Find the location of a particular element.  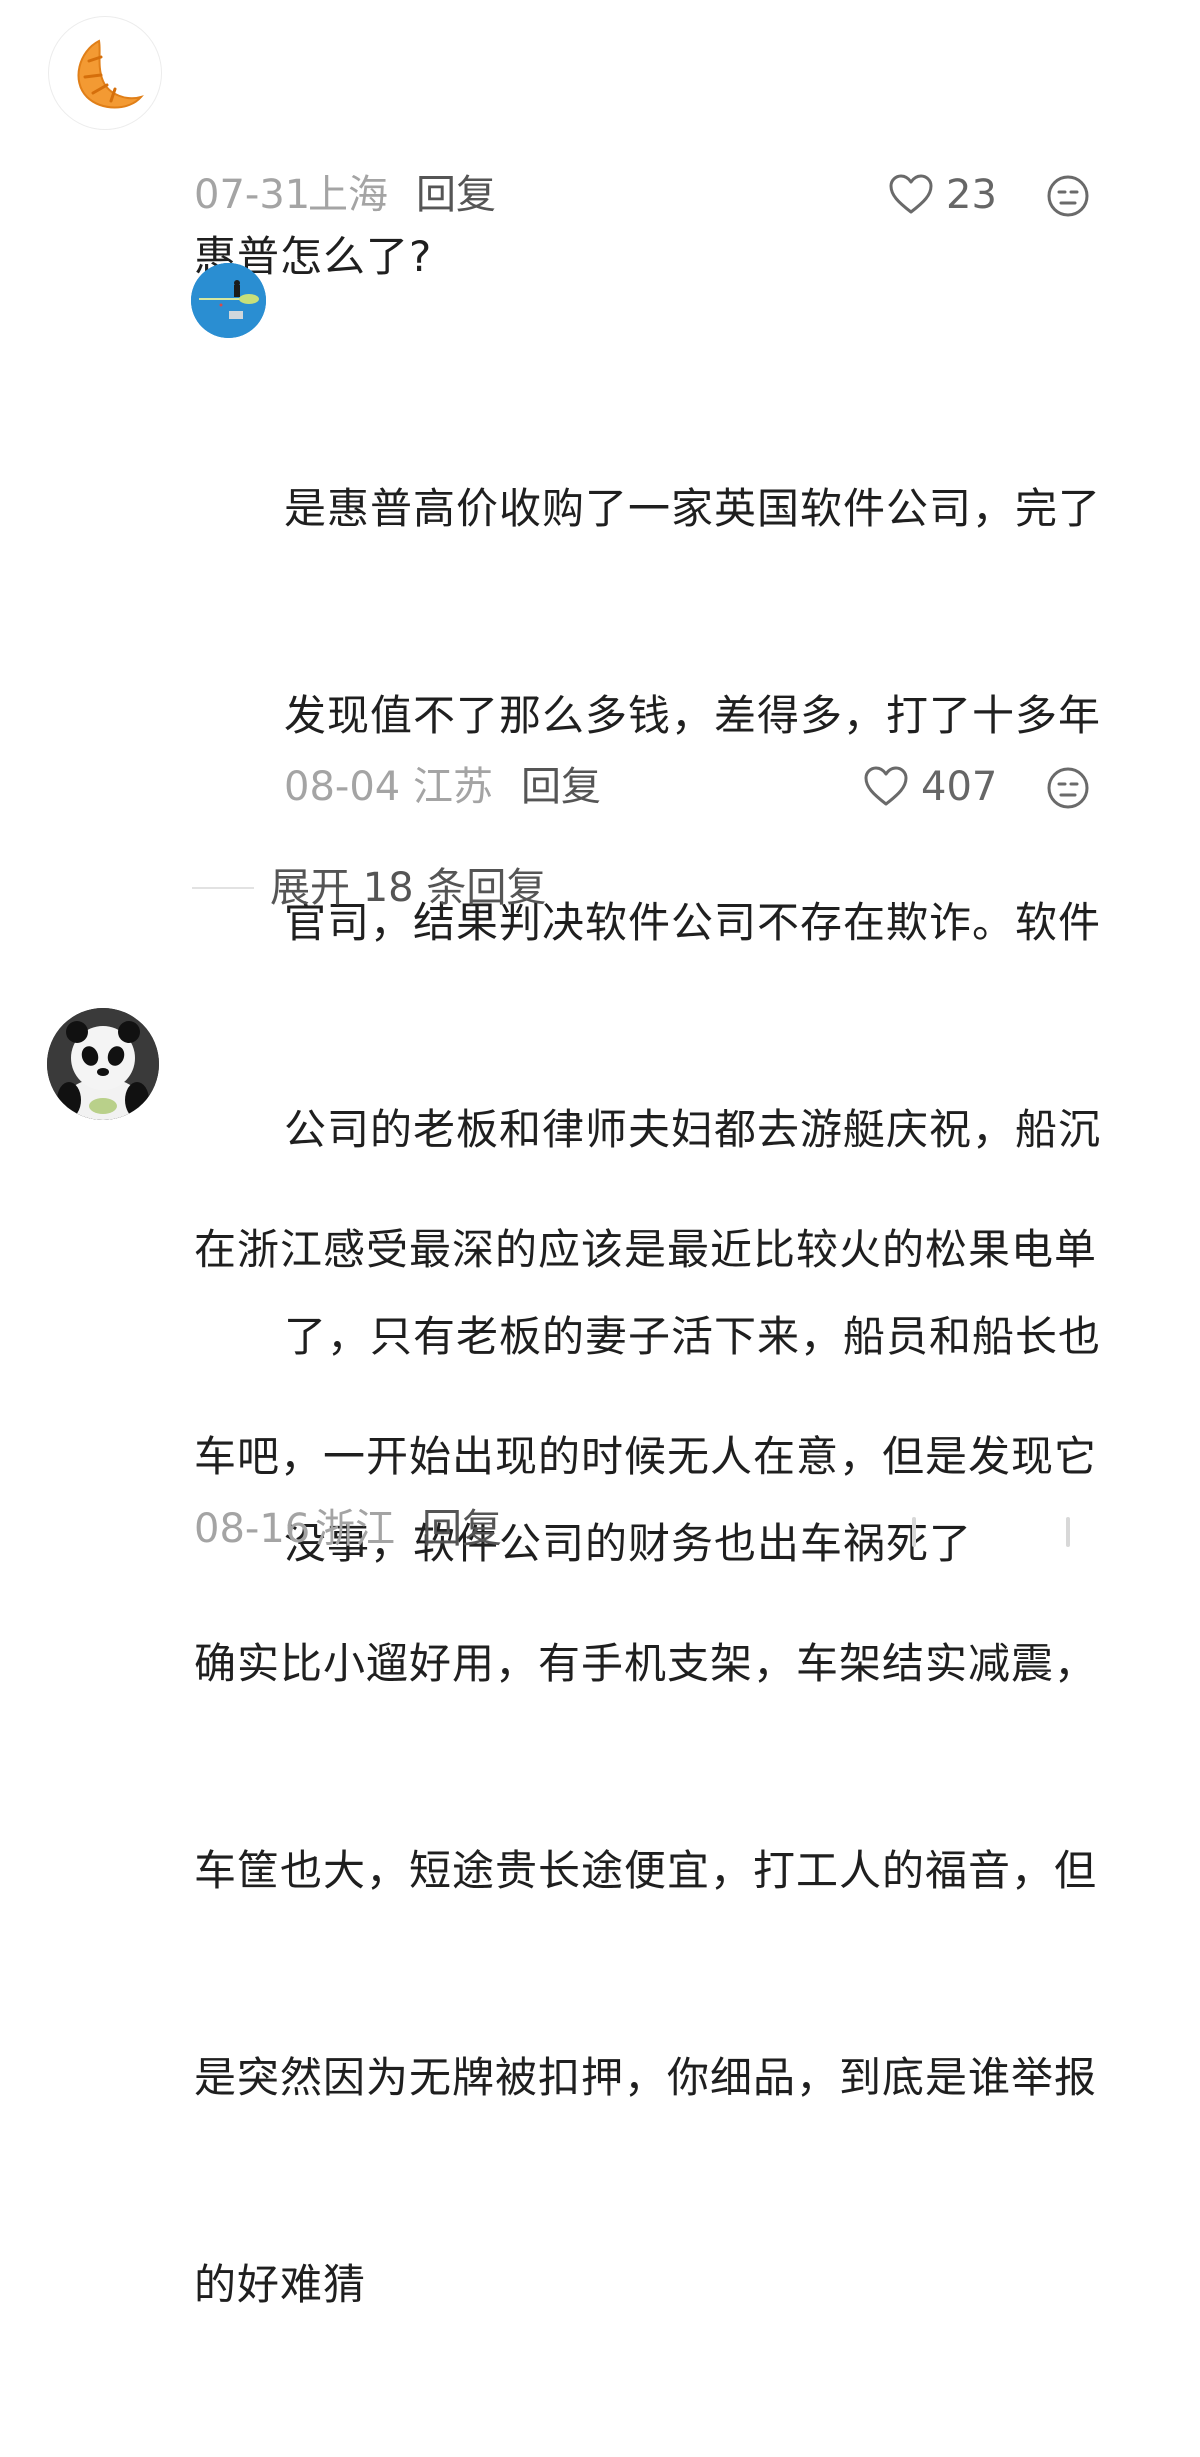

like-count: 407 is located at coordinates (959, 787).